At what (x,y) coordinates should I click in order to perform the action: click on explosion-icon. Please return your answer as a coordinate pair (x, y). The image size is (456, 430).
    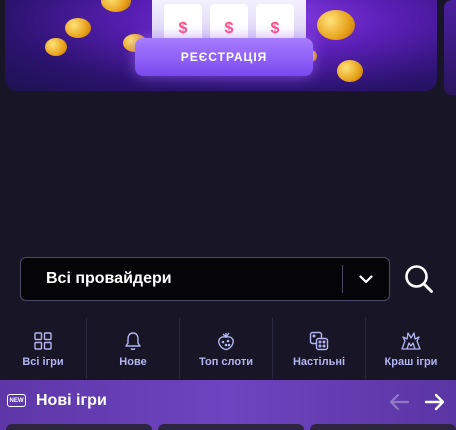
    Looking at the image, I should click on (411, 341).